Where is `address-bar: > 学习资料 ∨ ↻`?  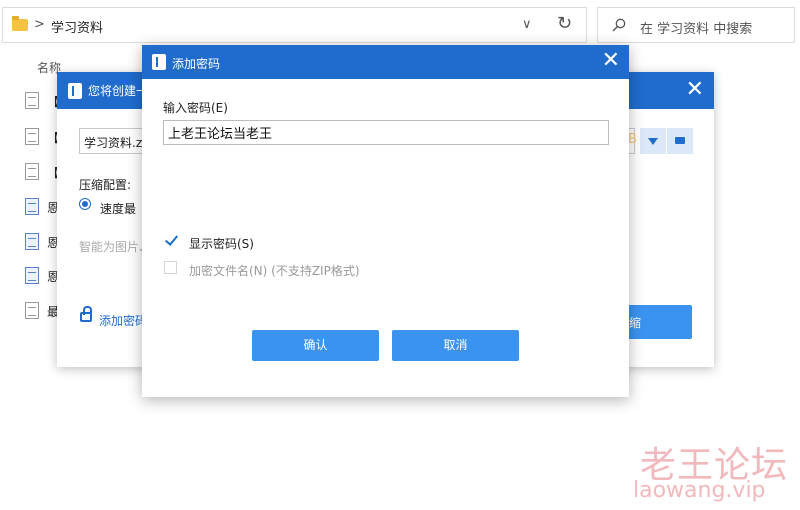 address-bar: > 学习资料 ∨ ↻ is located at coordinates (294, 25).